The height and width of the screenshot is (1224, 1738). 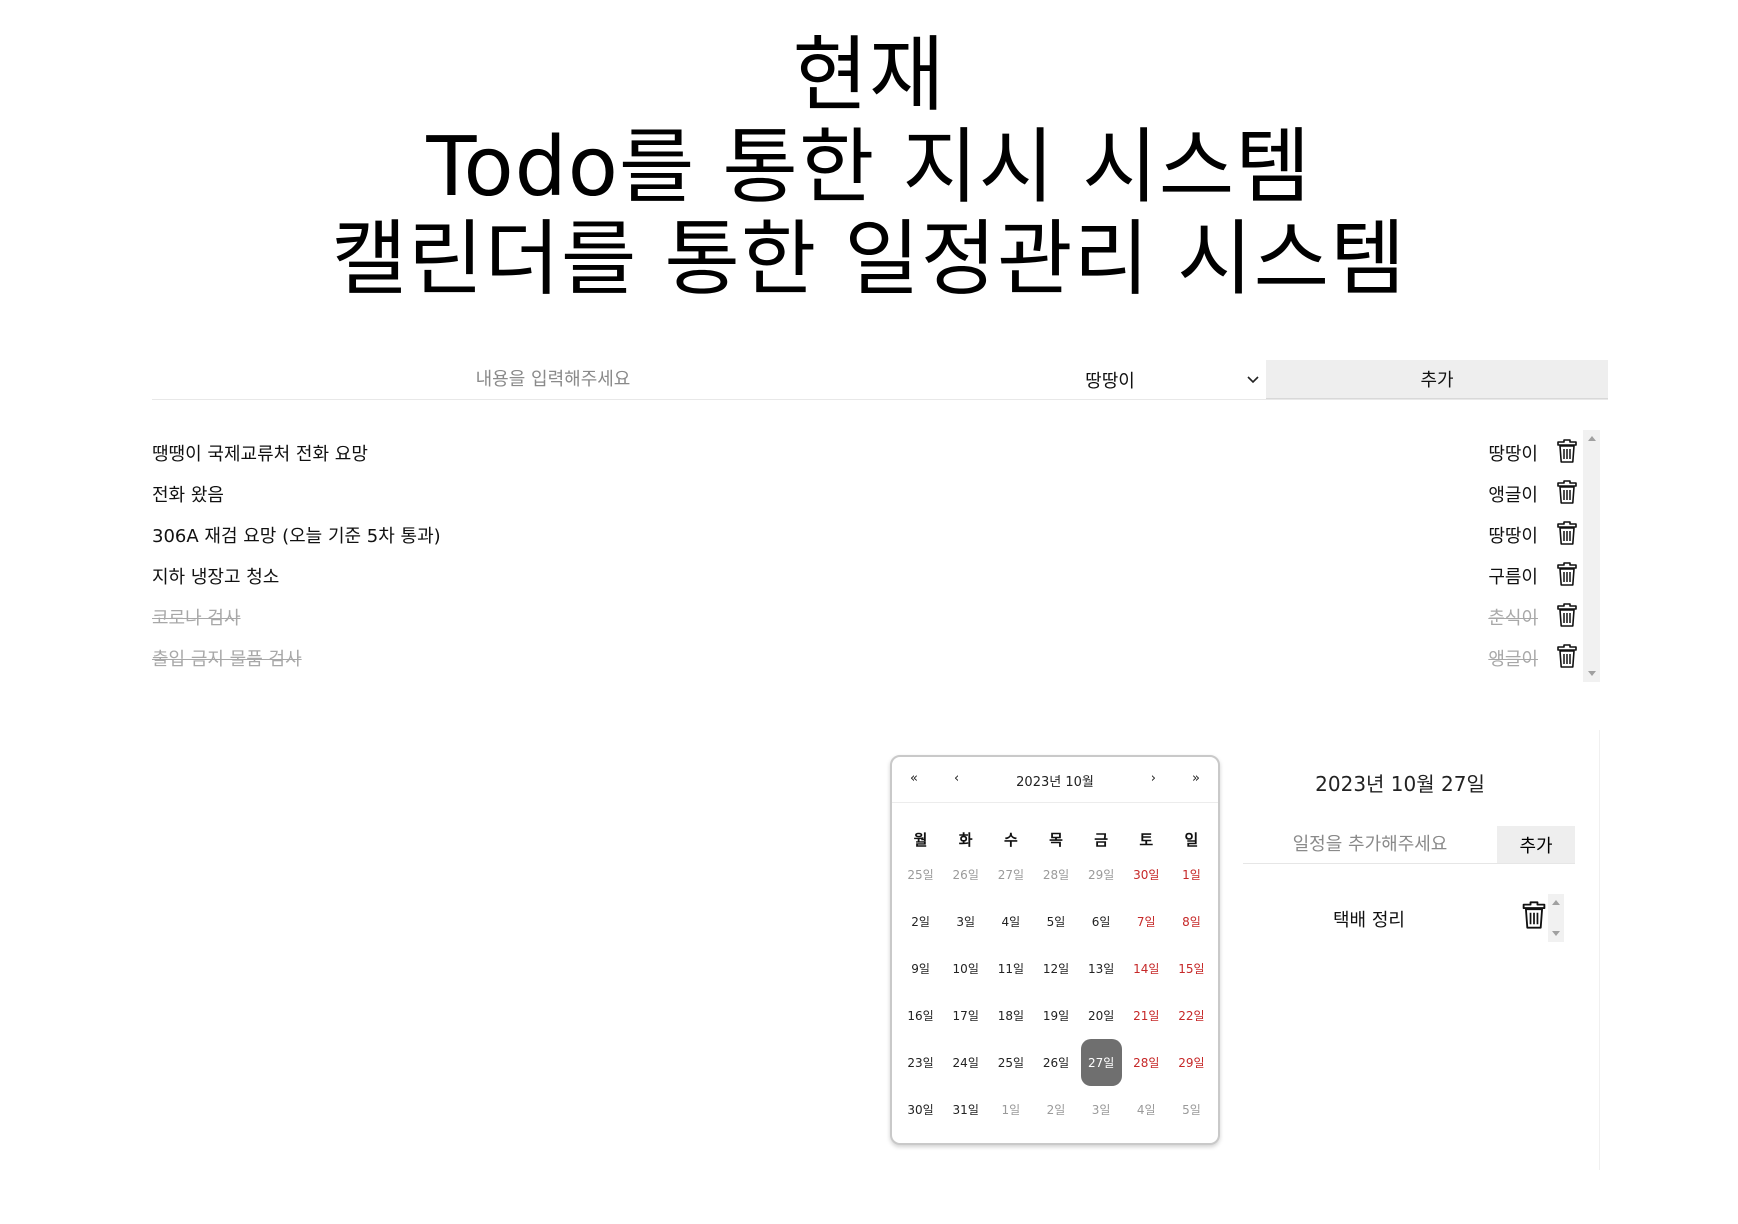 What do you see at coordinates (1420, 950) in the screenshot?
I see `schedule-panel: 2023년 10월 27일 추가 택배 정리` at bounding box center [1420, 950].